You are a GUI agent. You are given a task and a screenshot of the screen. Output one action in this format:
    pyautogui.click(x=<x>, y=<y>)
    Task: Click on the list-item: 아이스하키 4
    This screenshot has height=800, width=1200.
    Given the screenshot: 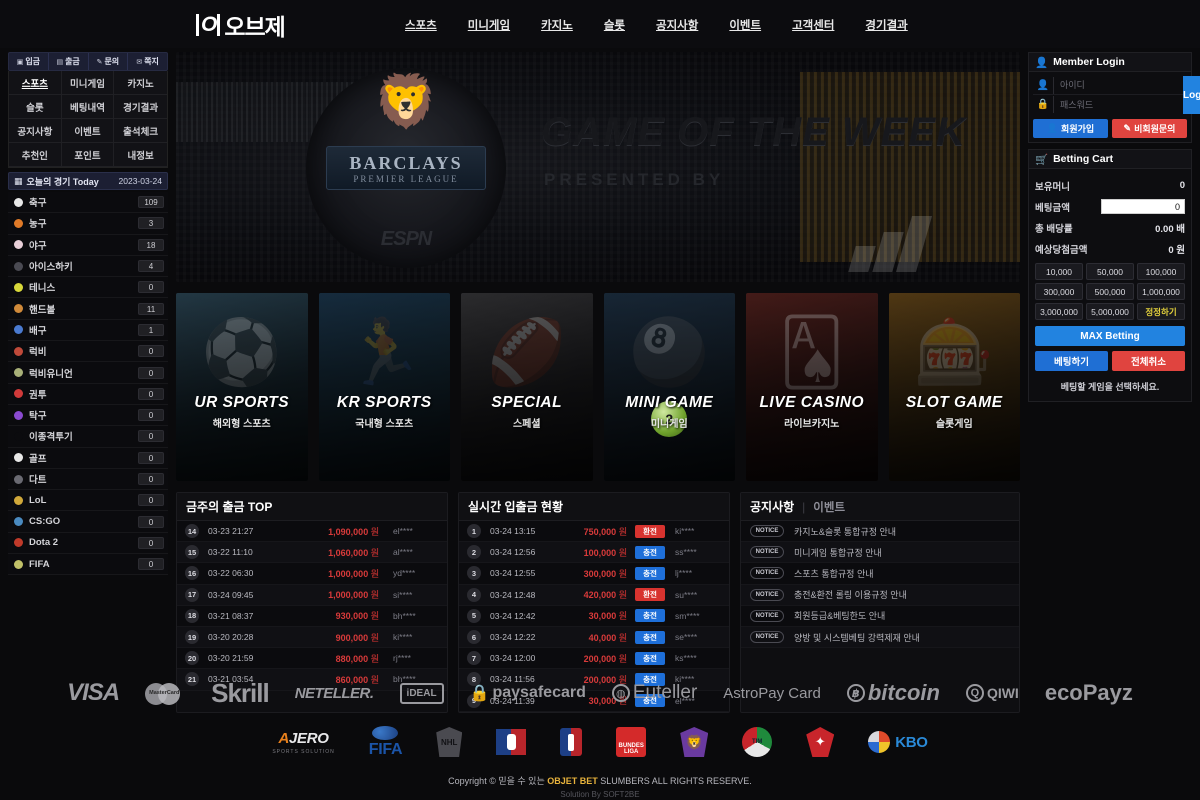 What is the action you would take?
    pyautogui.click(x=88, y=266)
    